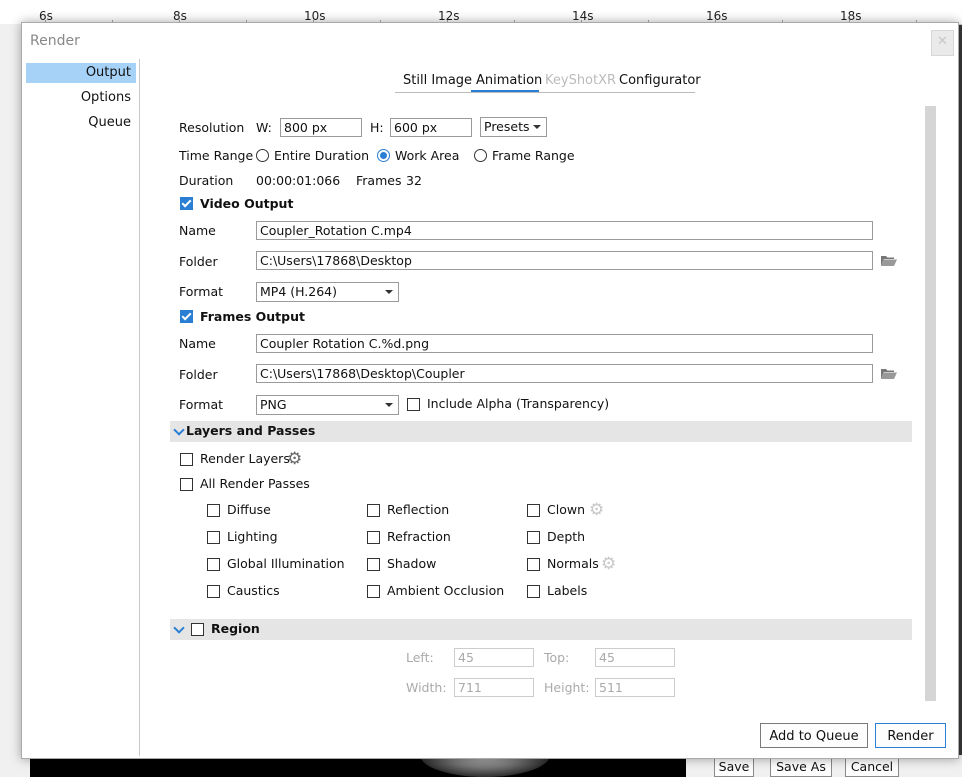  Describe the element at coordinates (212, 127) in the screenshot. I see `resolution-label: Resolution` at that location.